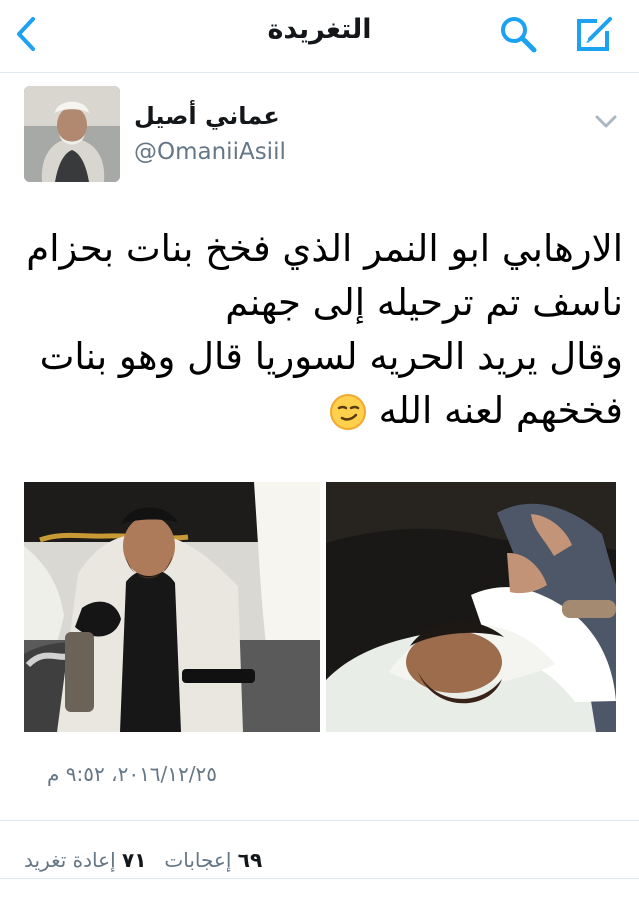 The height and width of the screenshot is (901, 639). What do you see at coordinates (424, 302) in the screenshot?
I see `tweet-text-line: ناسف تم ترحيله إلى جهنم` at bounding box center [424, 302].